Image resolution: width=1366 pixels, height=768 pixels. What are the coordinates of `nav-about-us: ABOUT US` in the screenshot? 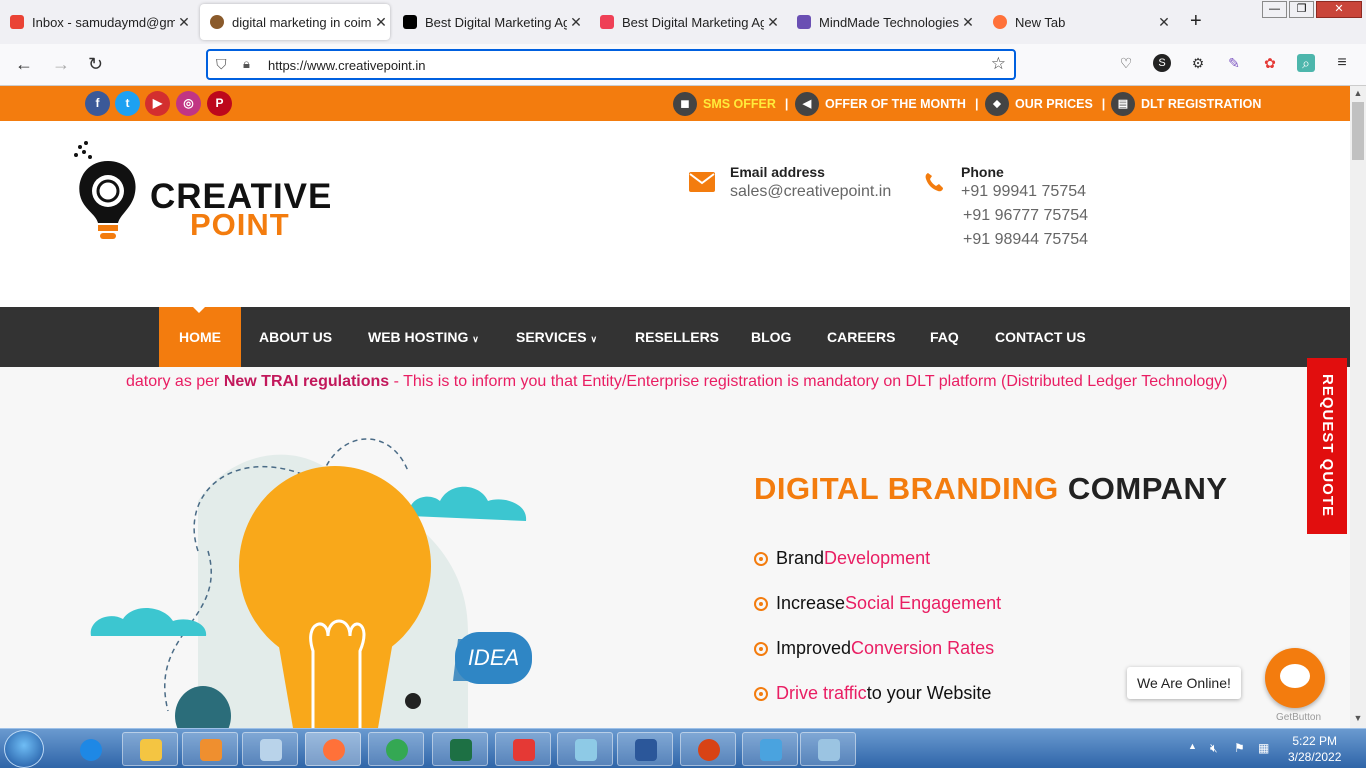 It's located at (295, 337).